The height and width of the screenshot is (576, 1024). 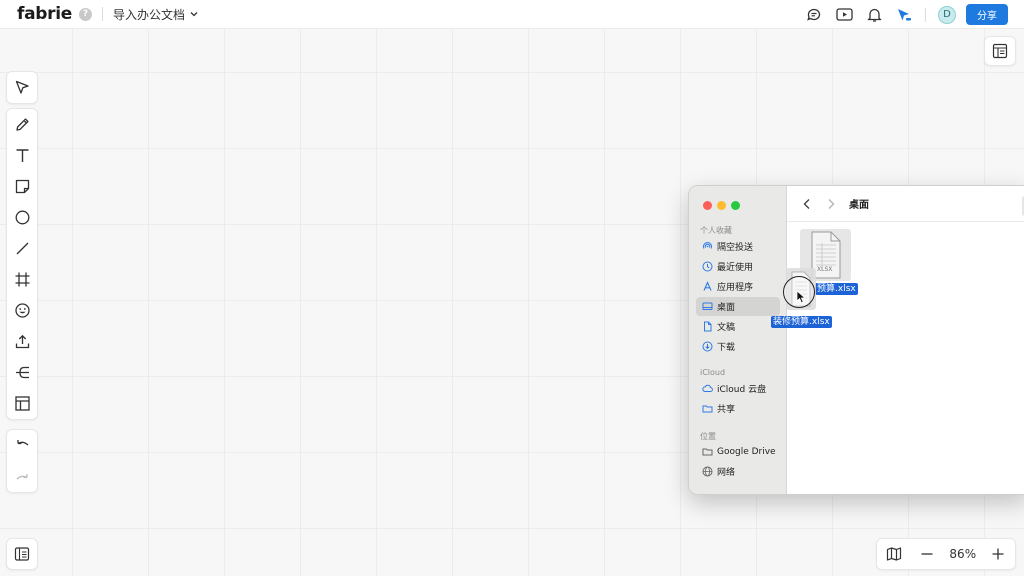 What do you see at coordinates (738, 451) in the screenshot?
I see `sidebar-item-google-drive: Google Drive` at bounding box center [738, 451].